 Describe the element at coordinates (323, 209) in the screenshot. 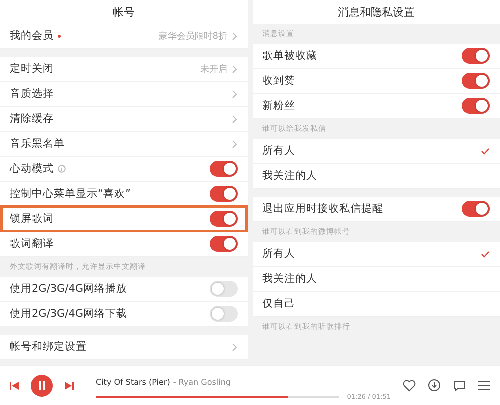

I see `setting-label: 退出应用时接收私信提醒` at that location.